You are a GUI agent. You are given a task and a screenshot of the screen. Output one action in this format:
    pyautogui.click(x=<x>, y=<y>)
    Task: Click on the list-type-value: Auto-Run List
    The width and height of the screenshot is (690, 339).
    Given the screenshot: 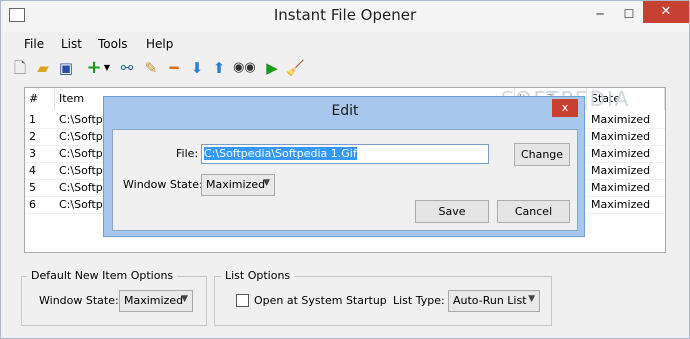 What is the action you would take?
    pyautogui.click(x=490, y=300)
    